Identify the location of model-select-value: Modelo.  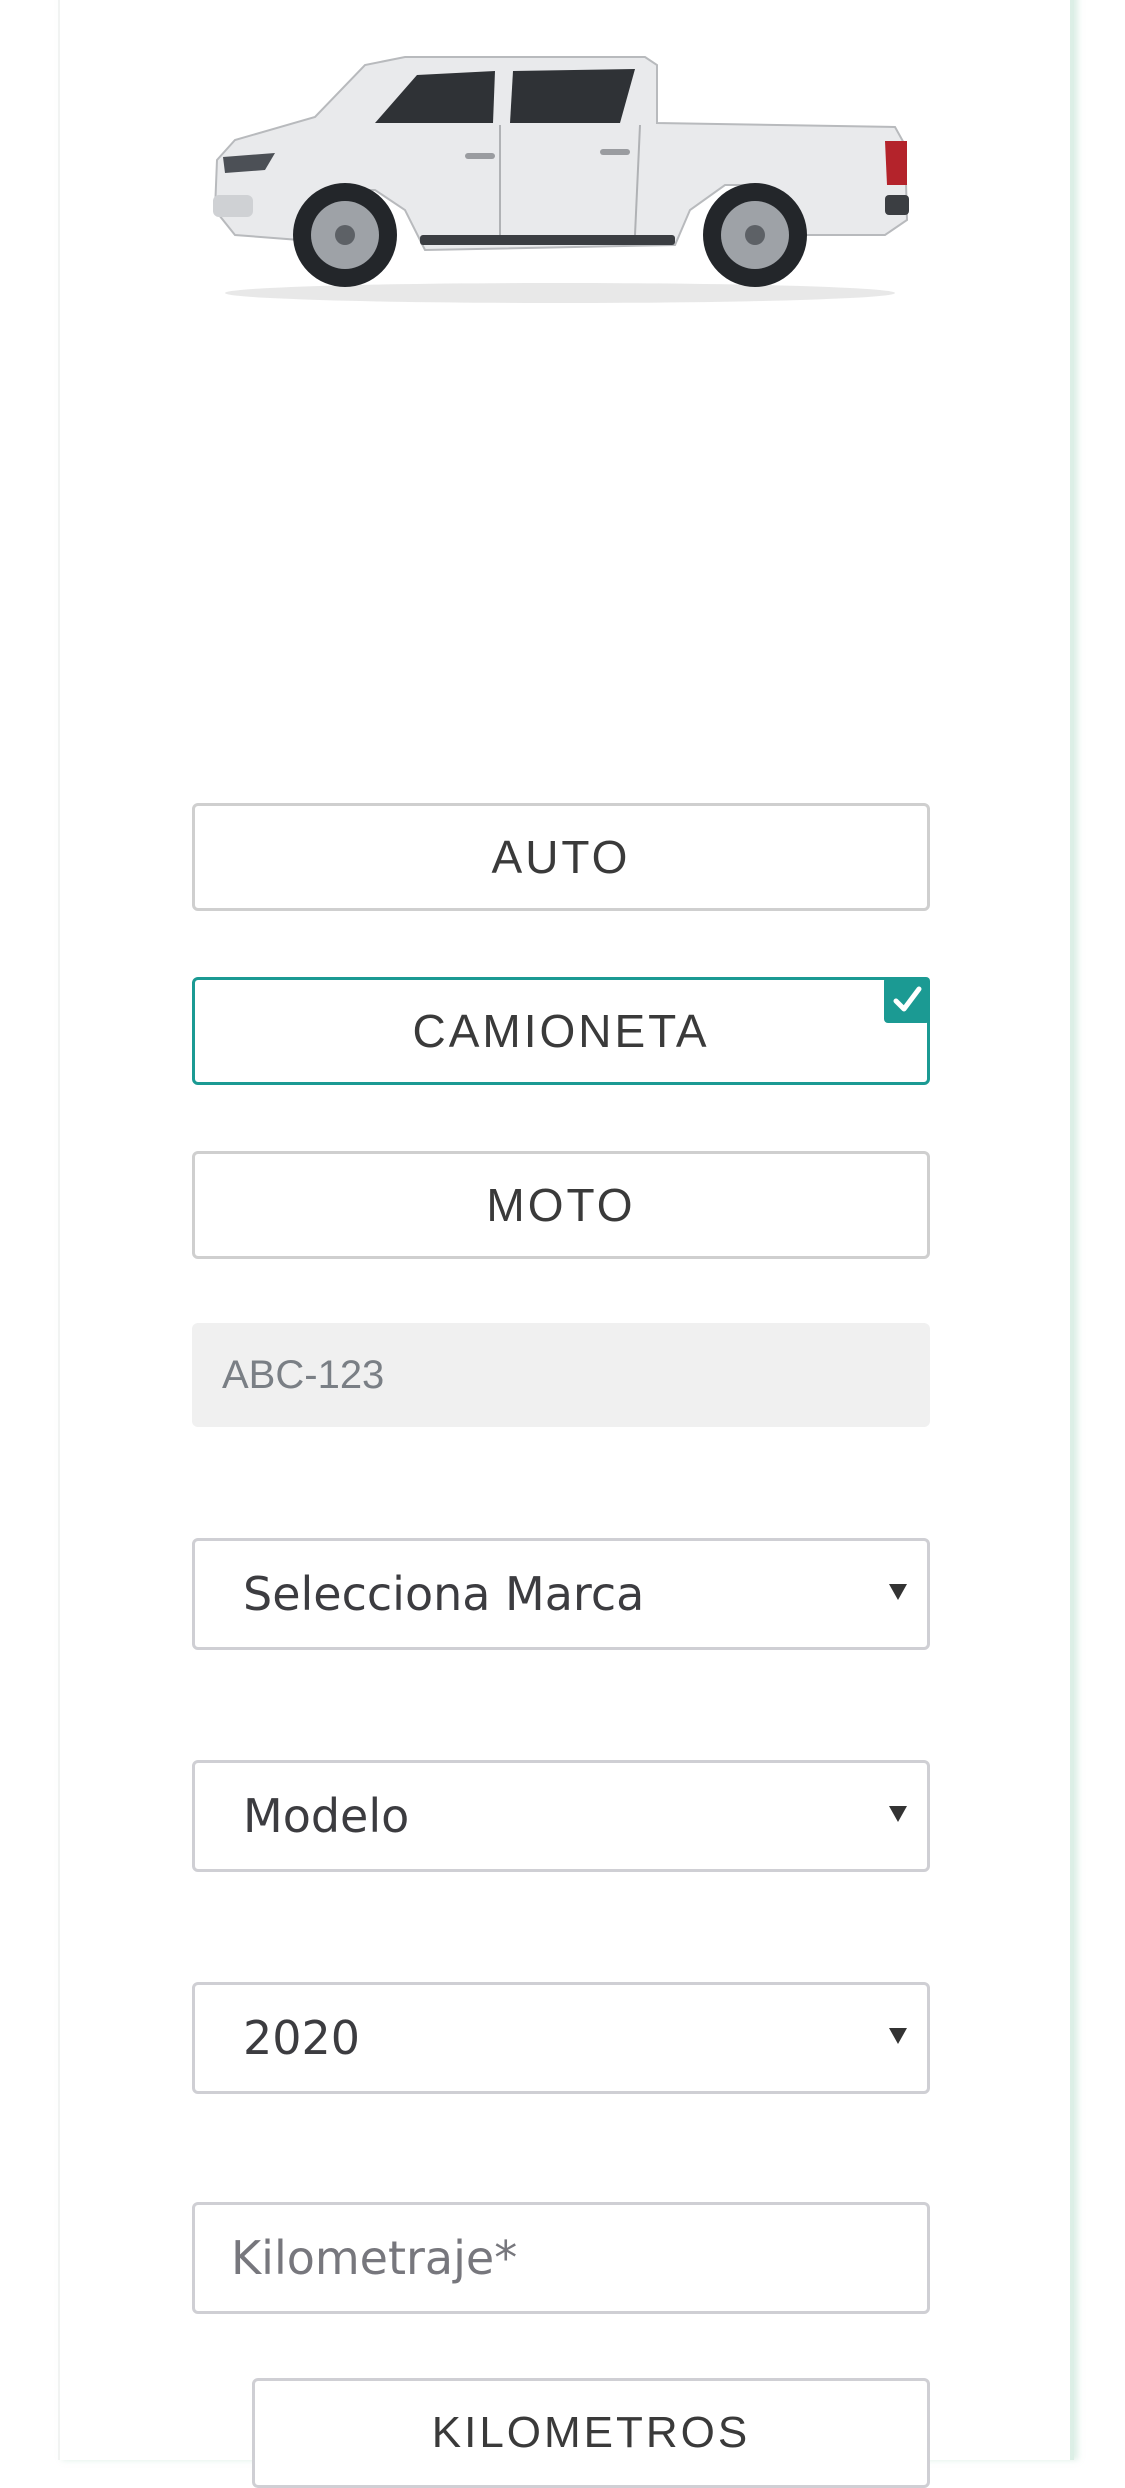
(326, 1816).